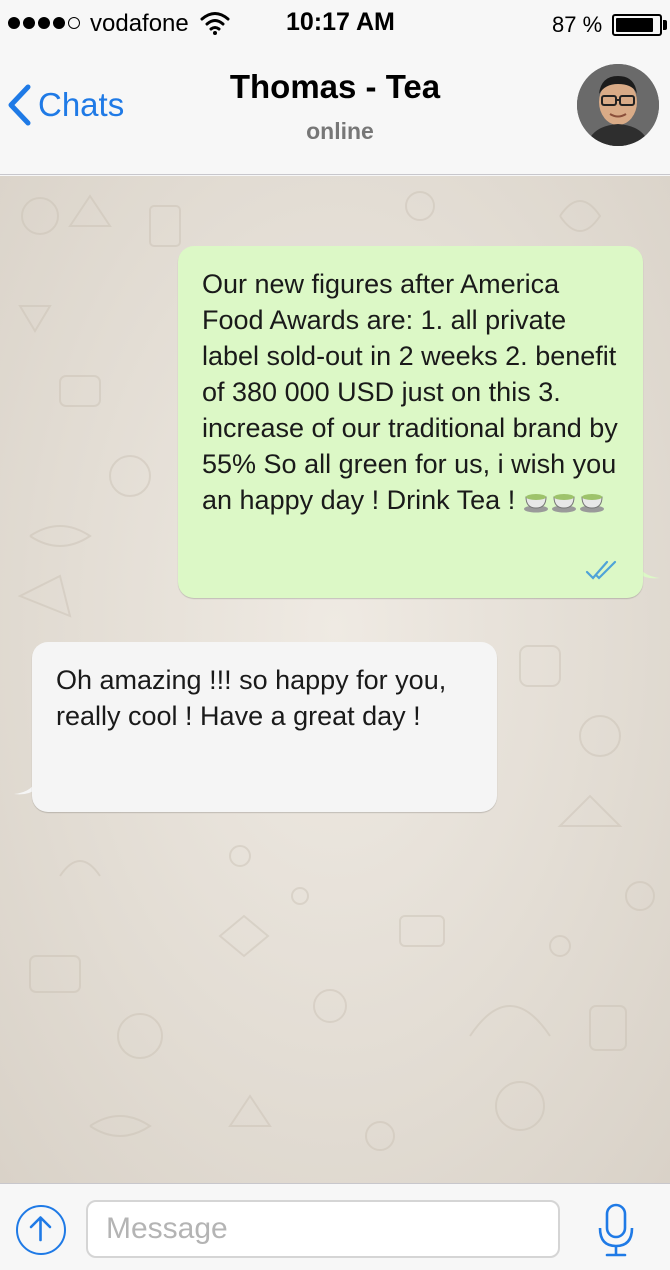  What do you see at coordinates (601, 570) in the screenshot?
I see `read-receipt-icon` at bounding box center [601, 570].